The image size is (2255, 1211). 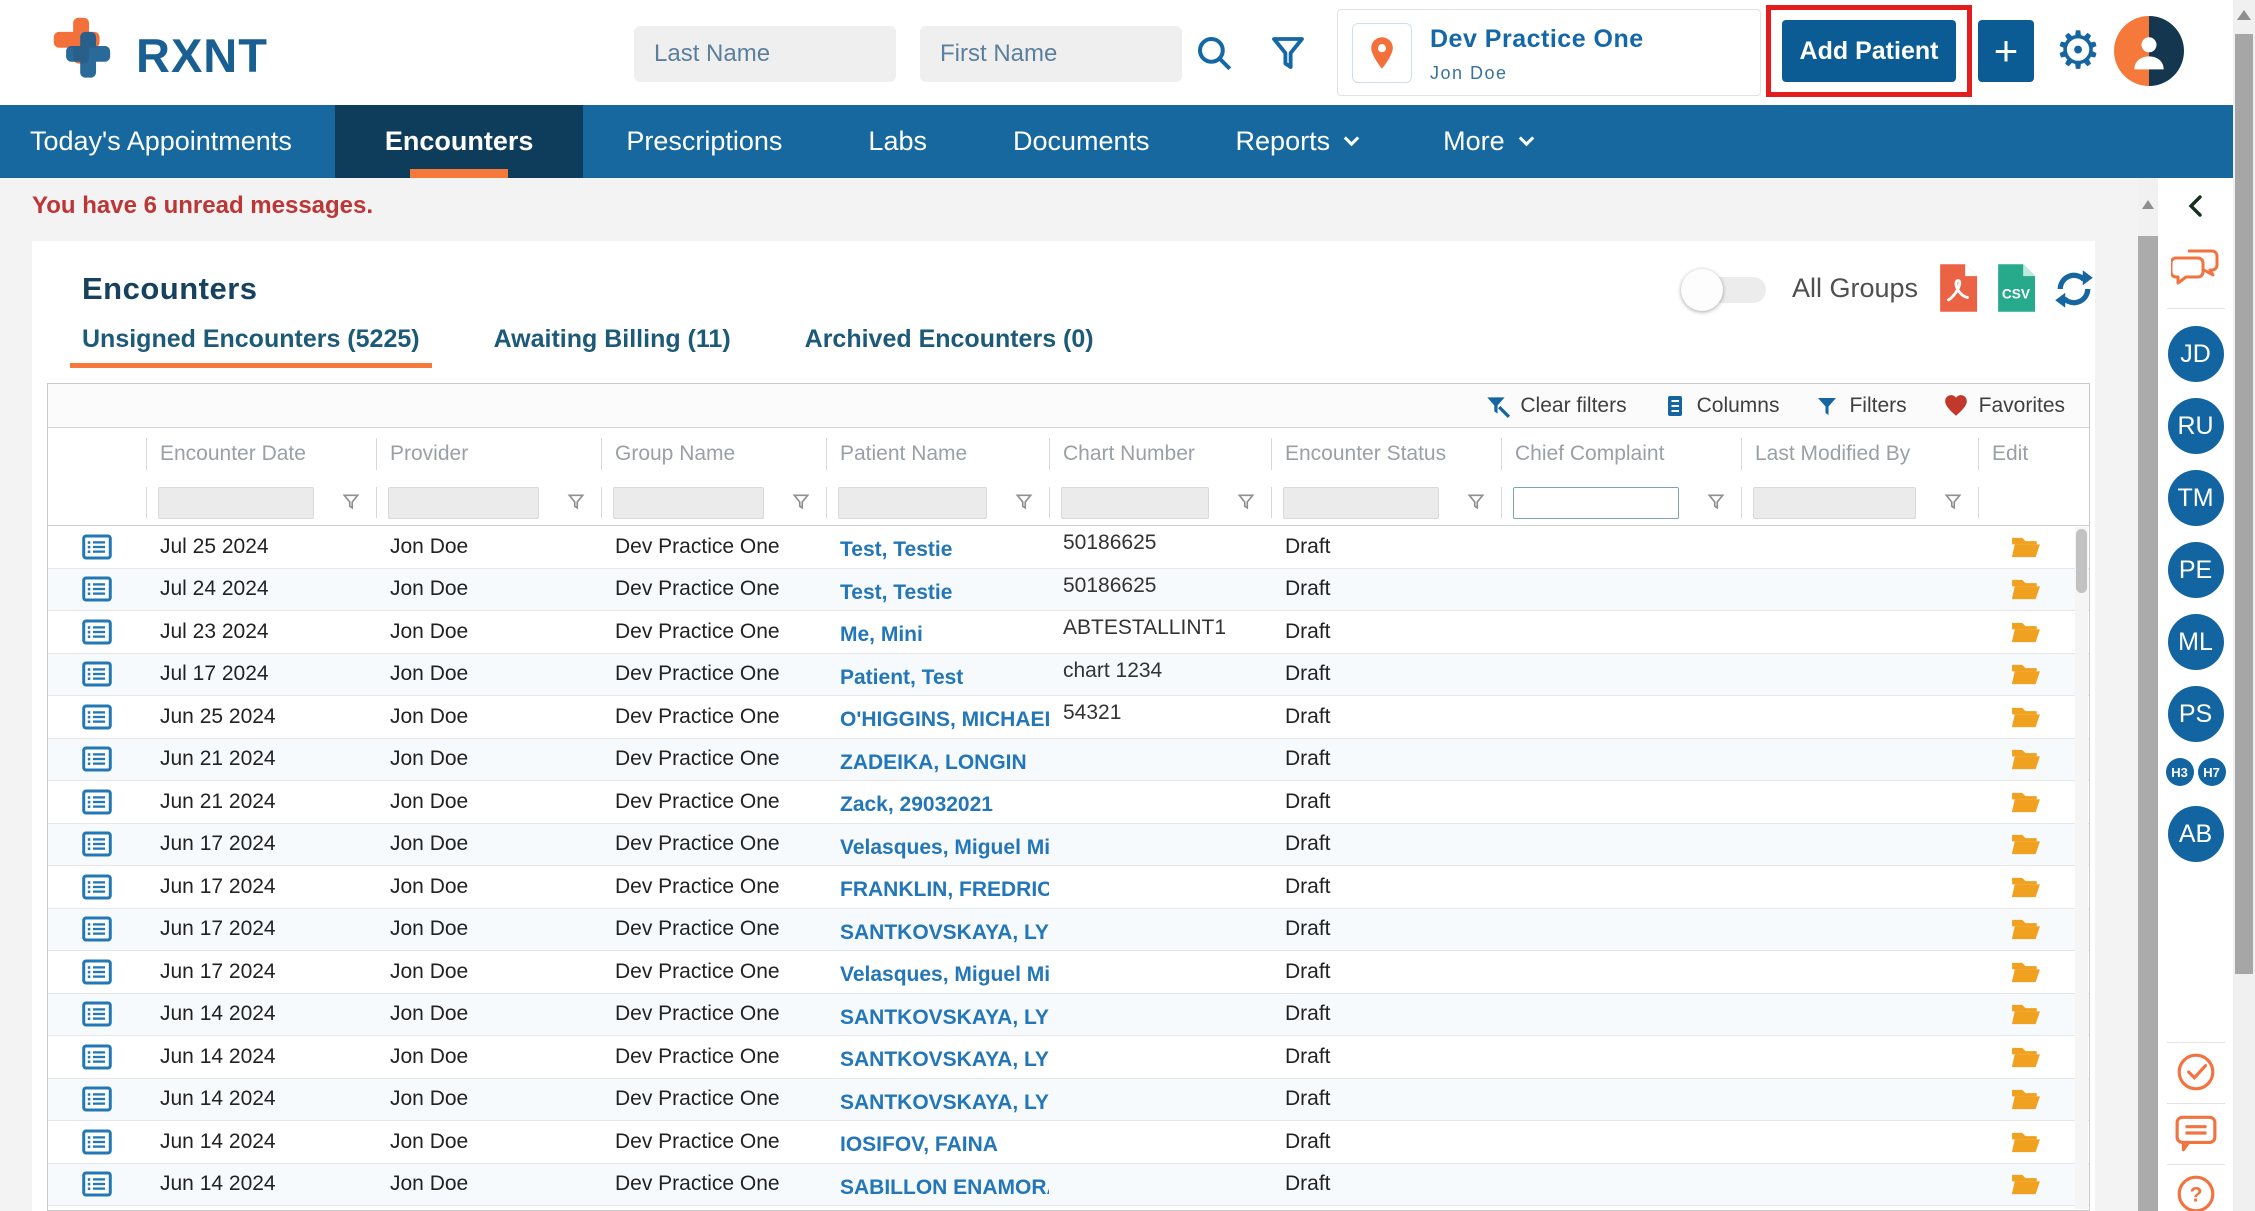 What do you see at coordinates (2195, 269) in the screenshot?
I see `chat-bubbles-icon` at bounding box center [2195, 269].